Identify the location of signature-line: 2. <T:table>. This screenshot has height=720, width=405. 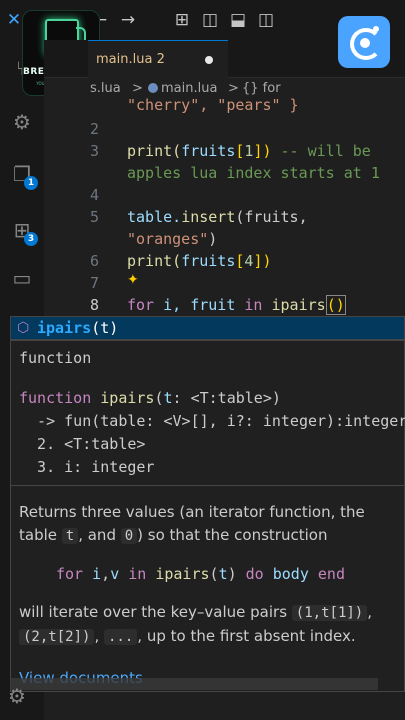
(82, 444).